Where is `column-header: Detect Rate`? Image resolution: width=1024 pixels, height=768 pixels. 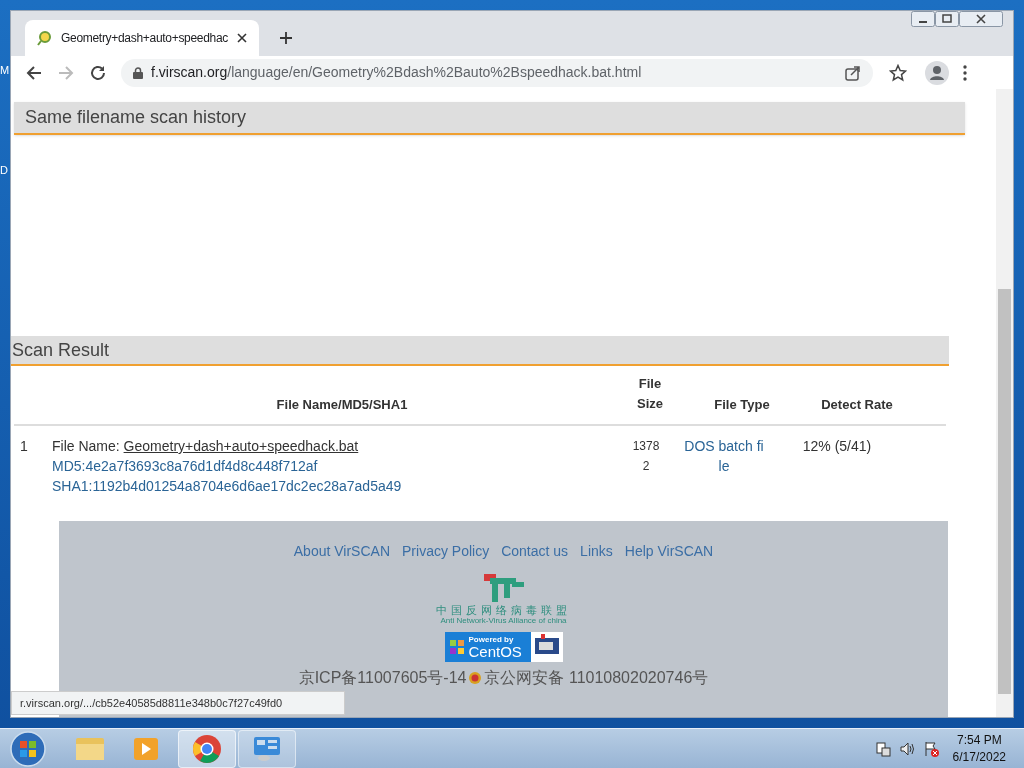
column-header: Detect Rate is located at coordinates (857, 404).